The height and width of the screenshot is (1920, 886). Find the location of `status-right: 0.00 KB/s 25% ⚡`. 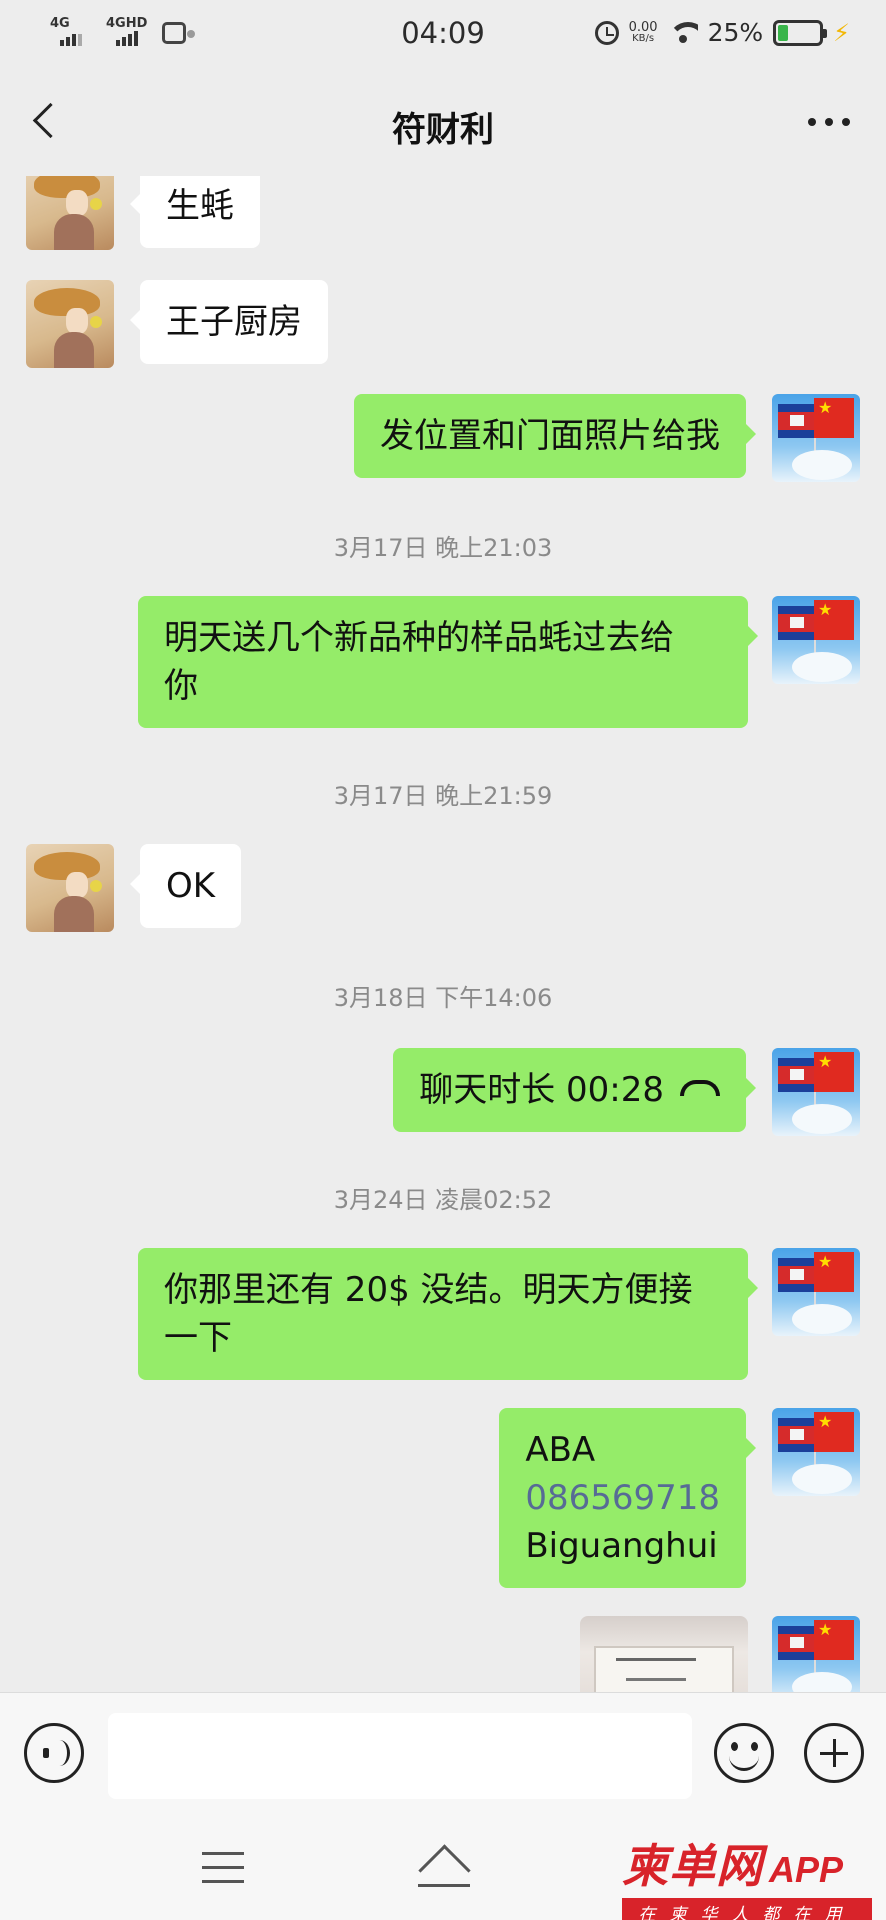

status-right: 0.00 KB/s 25% ⚡ is located at coordinates (722, 32).